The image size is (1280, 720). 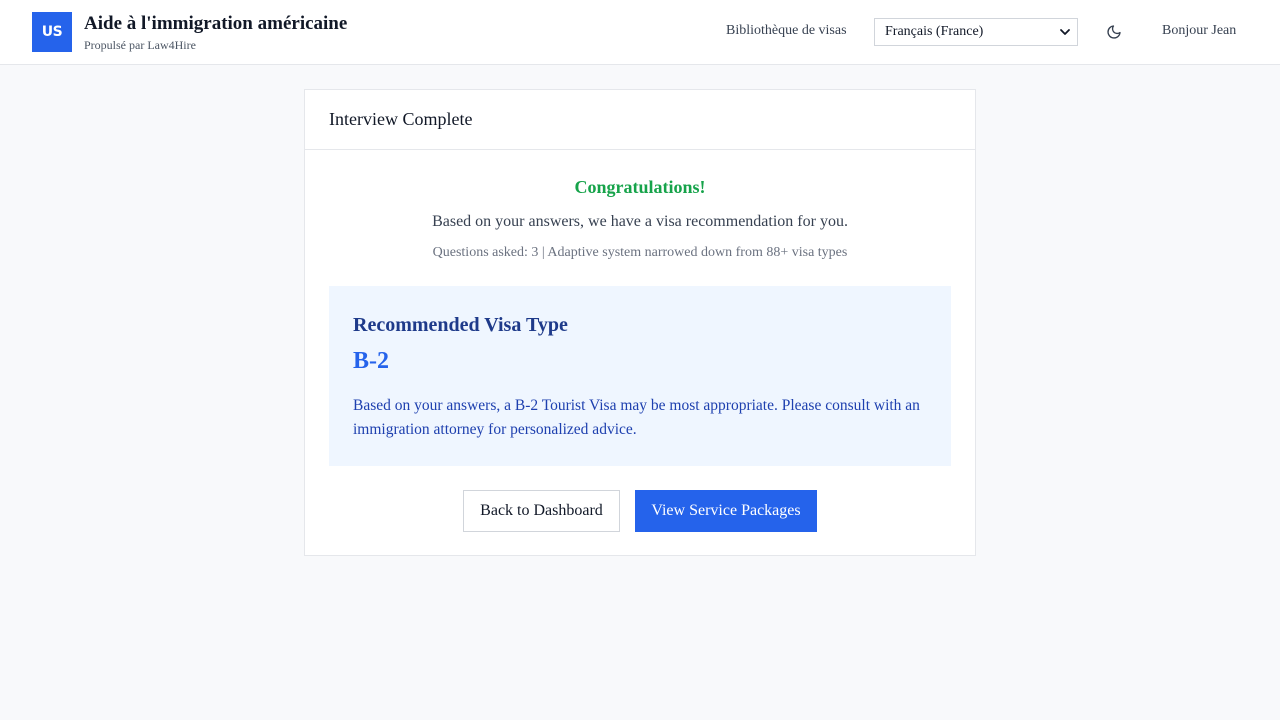 What do you see at coordinates (1065, 32) in the screenshot?
I see `chevron-down-icon` at bounding box center [1065, 32].